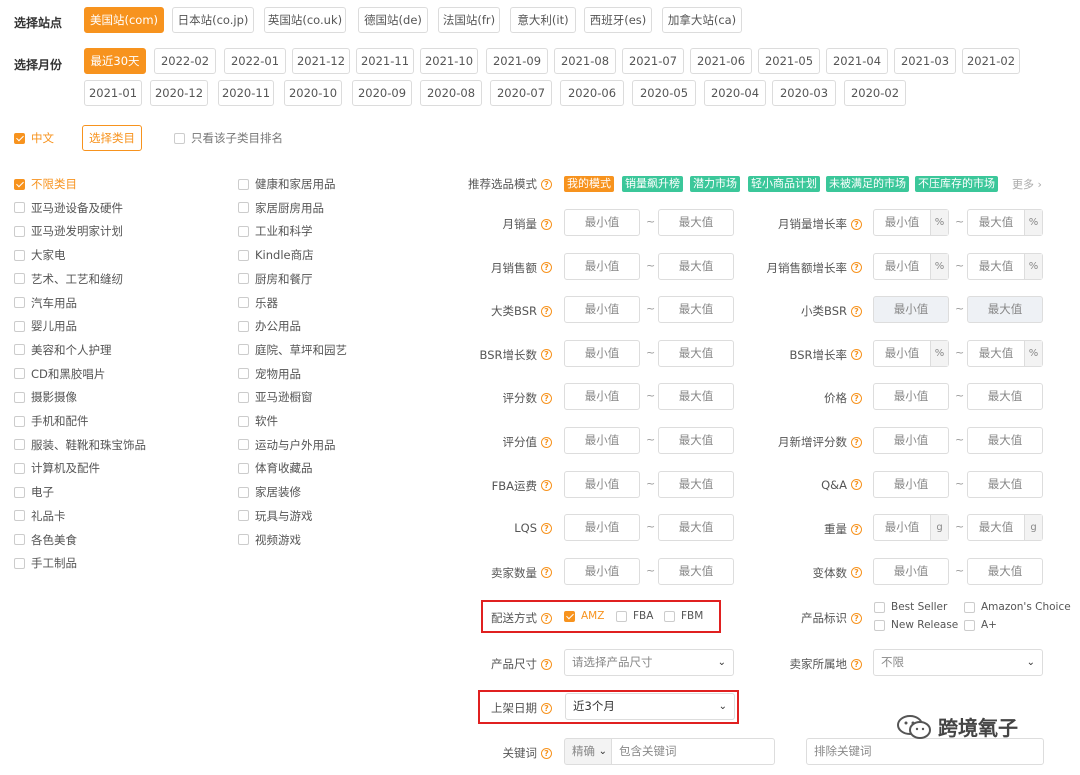 This screenshot has height=775, width=1080. Describe the element at coordinates (45, 326) in the screenshot. I see `category-item: 婴儿用品` at that location.